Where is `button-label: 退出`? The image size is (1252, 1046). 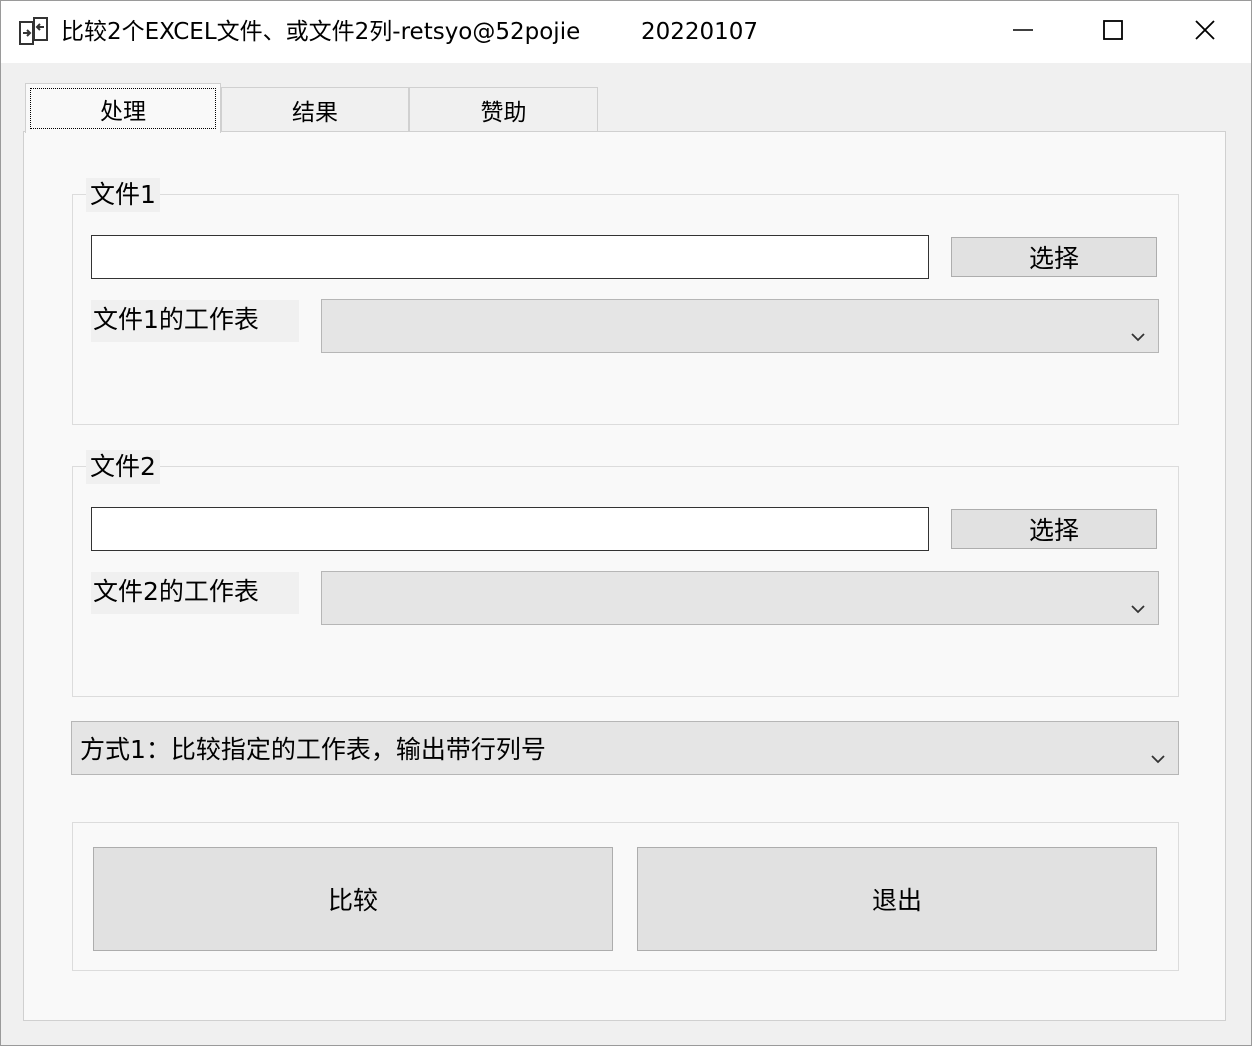 button-label: 退出 is located at coordinates (896, 900).